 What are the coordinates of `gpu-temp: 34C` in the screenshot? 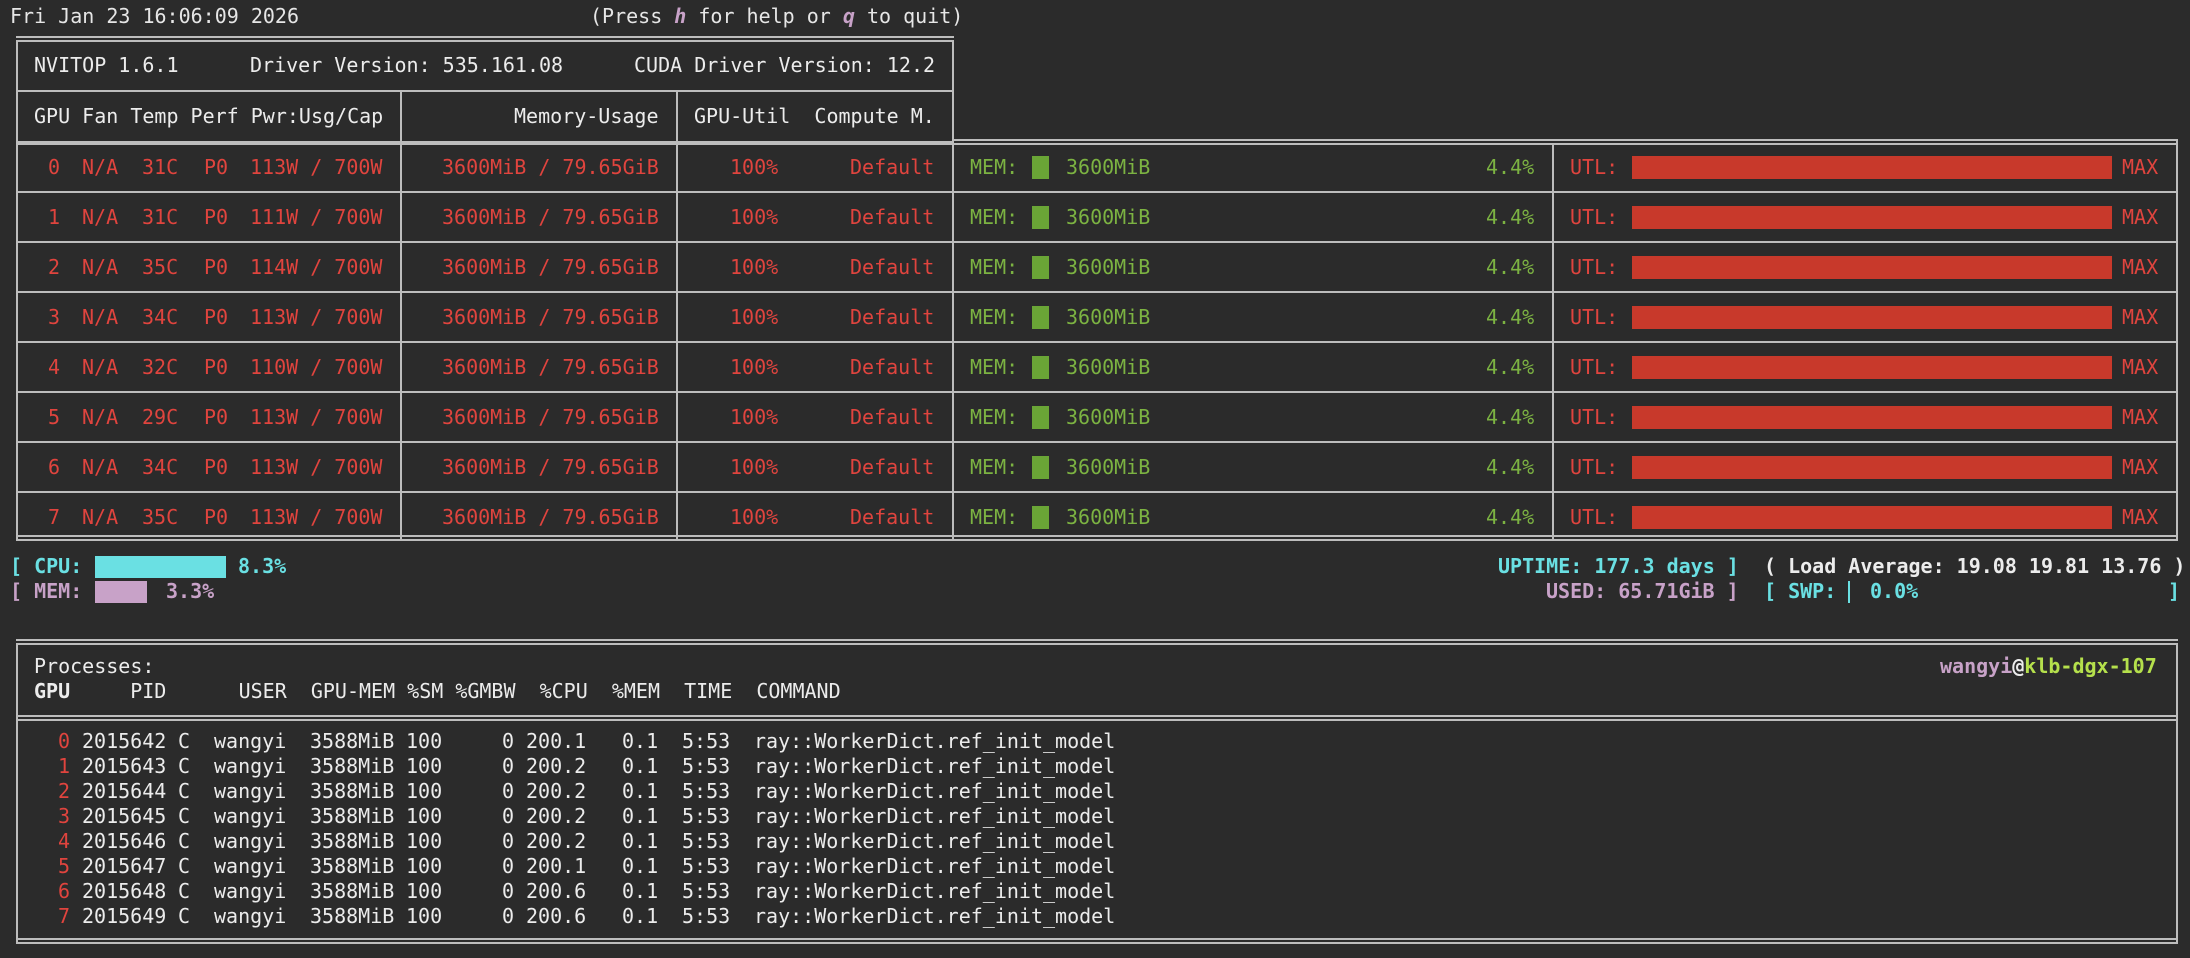 It's located at (160, 467).